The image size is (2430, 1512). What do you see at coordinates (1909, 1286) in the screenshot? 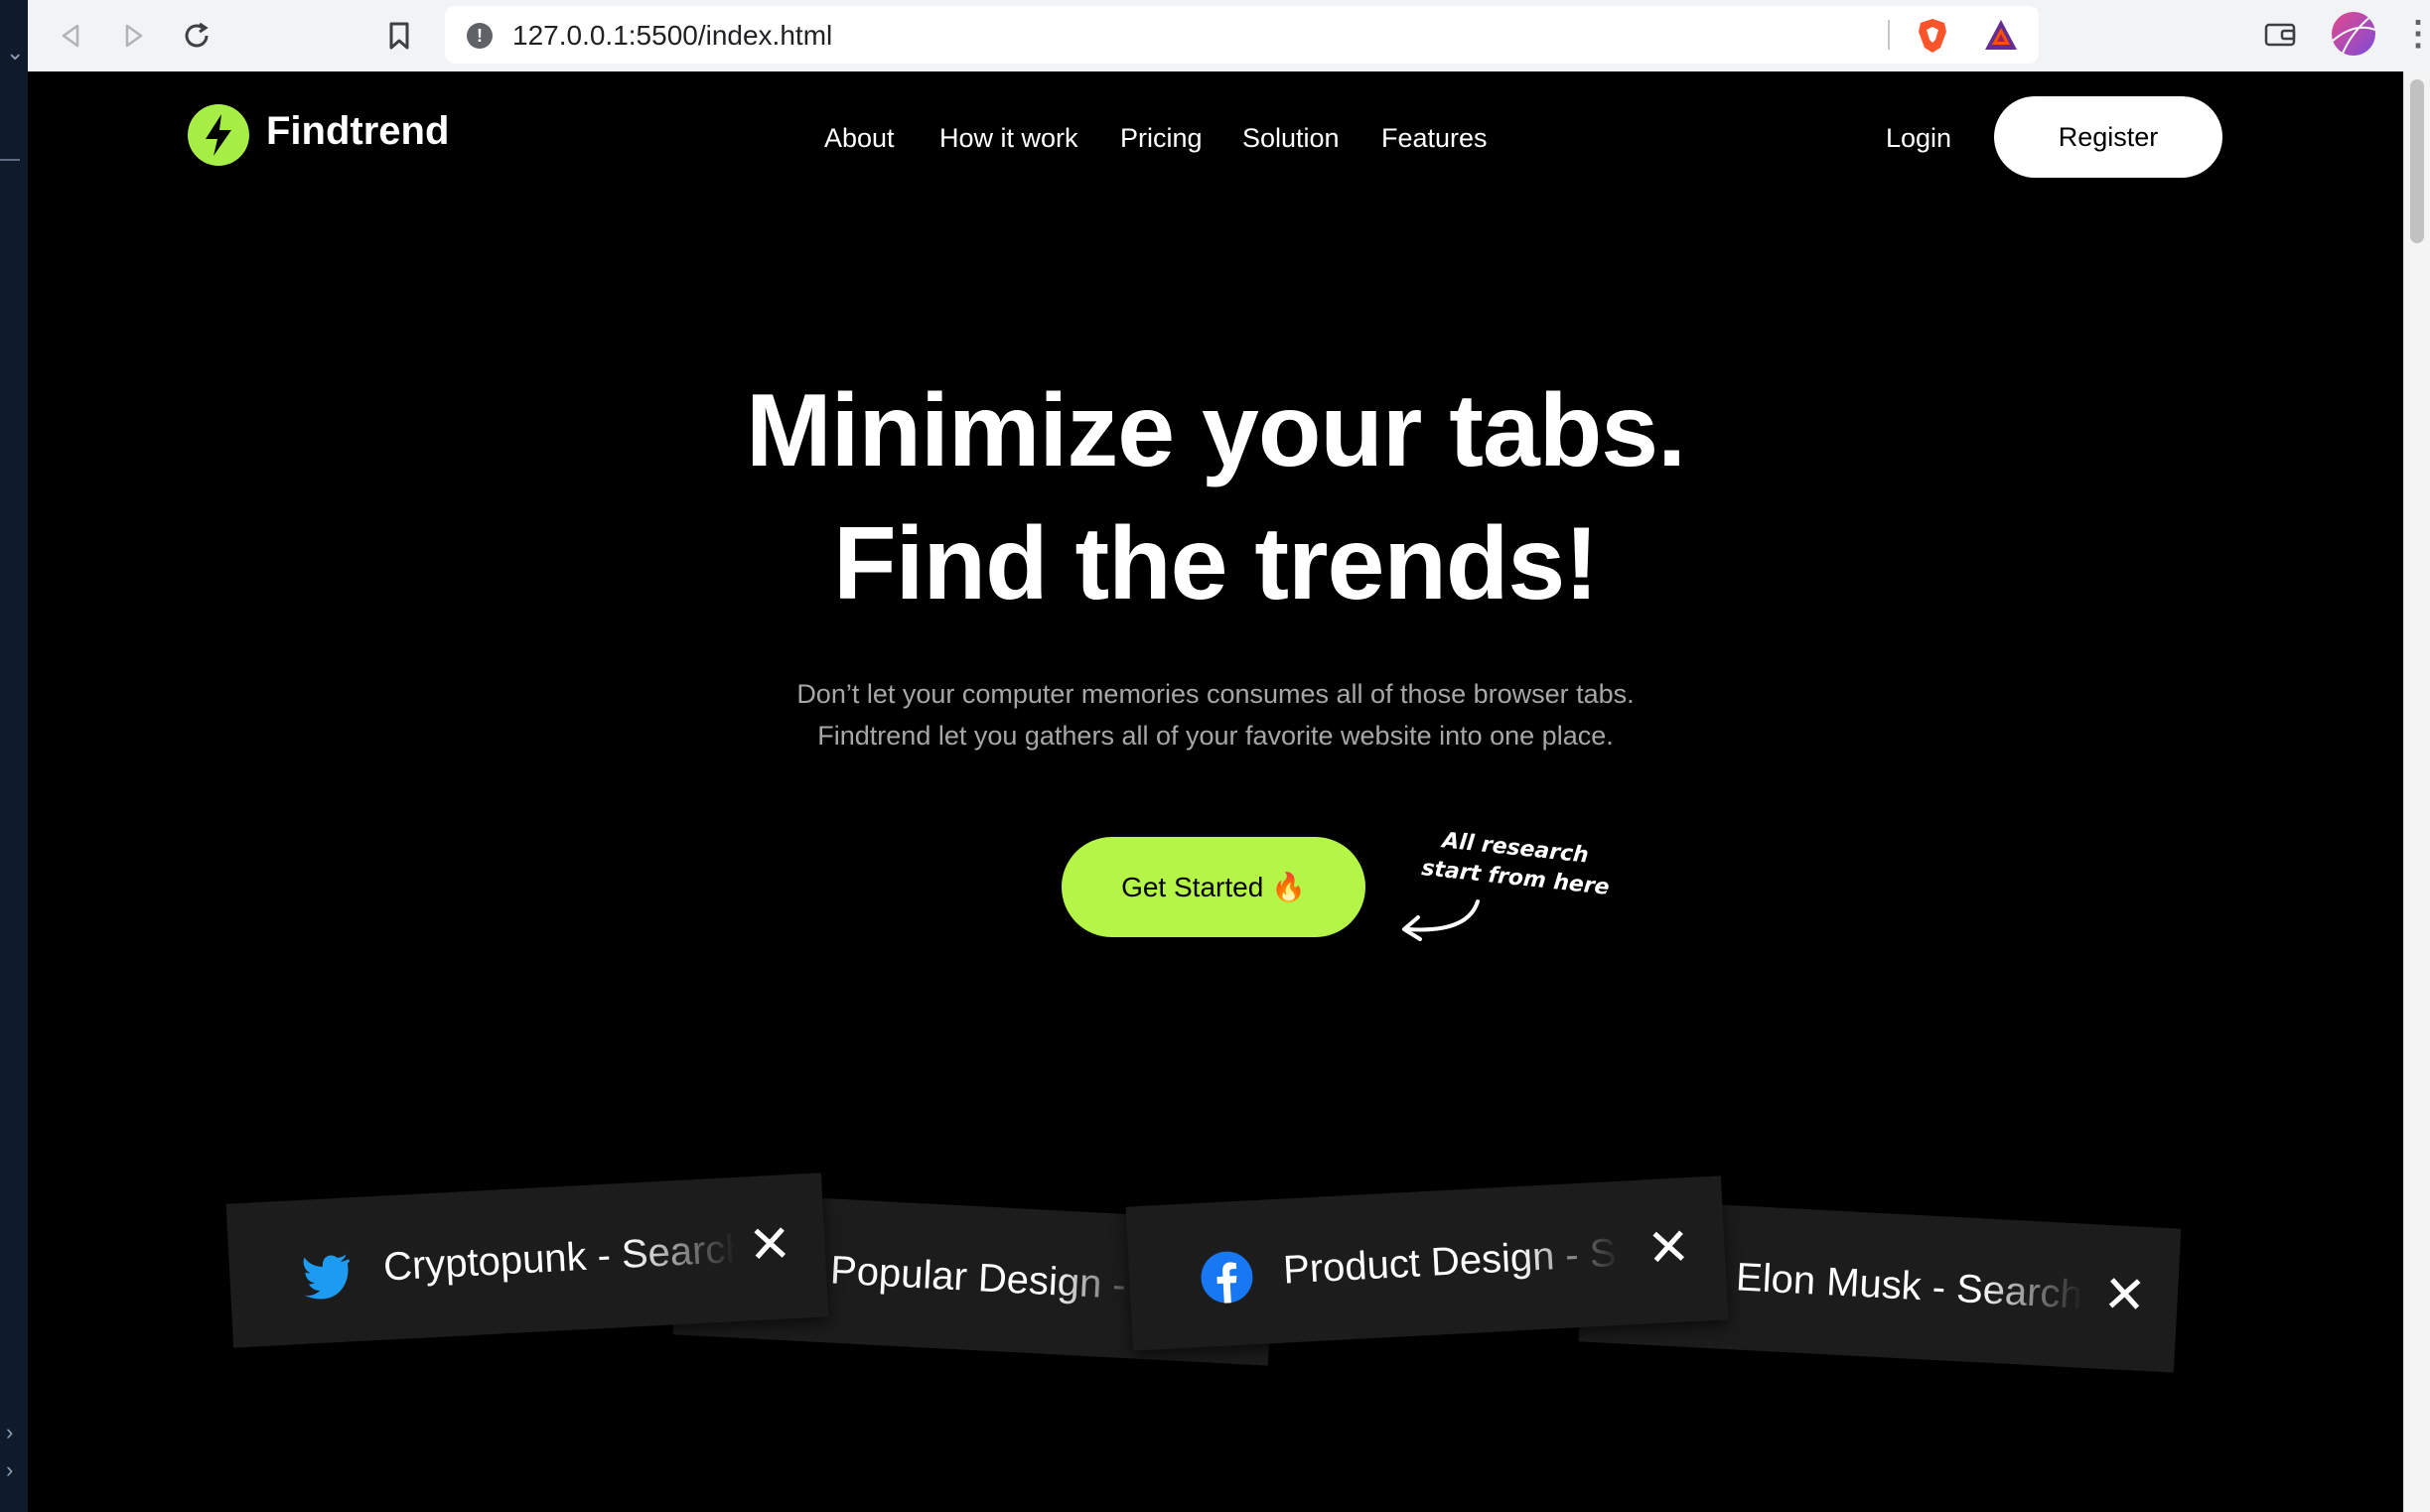
I see `tab-label: Elon Musk - Search` at bounding box center [1909, 1286].